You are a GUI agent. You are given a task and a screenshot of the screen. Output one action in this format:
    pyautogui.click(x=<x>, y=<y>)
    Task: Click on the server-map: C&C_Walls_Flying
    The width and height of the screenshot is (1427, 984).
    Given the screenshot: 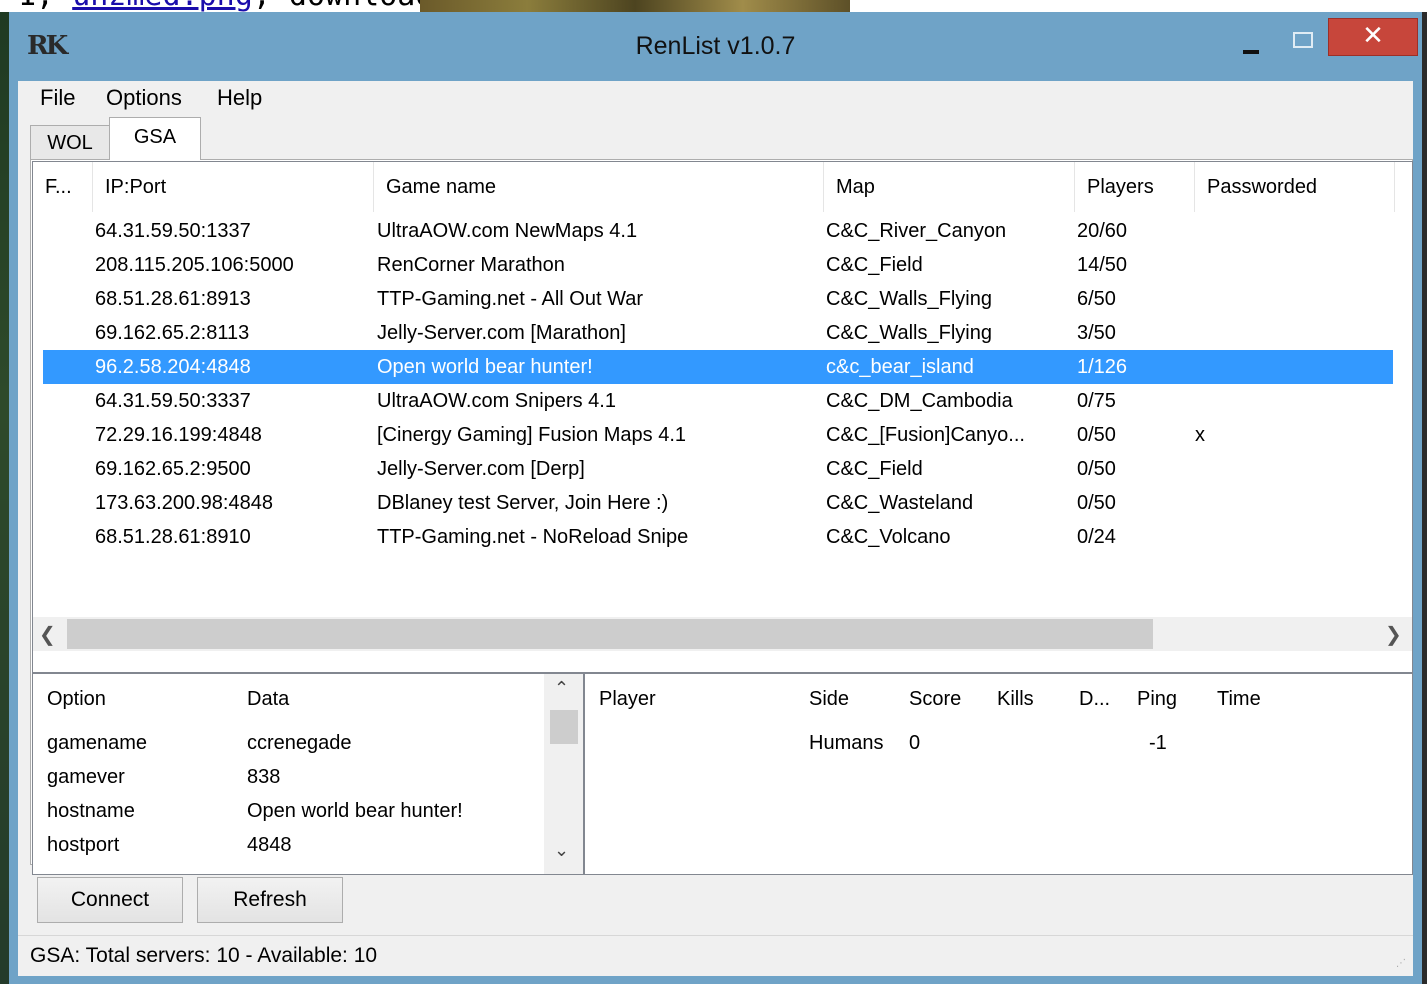 What is the action you would take?
    pyautogui.click(x=909, y=299)
    